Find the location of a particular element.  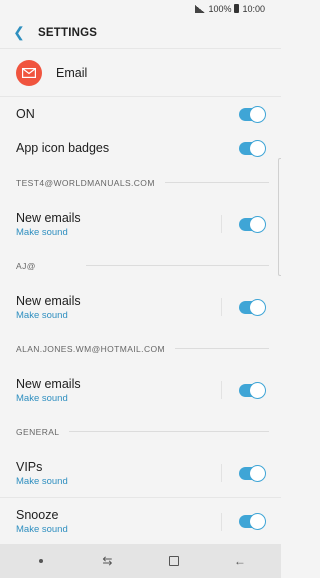

envelope-icon is located at coordinates (29, 72).